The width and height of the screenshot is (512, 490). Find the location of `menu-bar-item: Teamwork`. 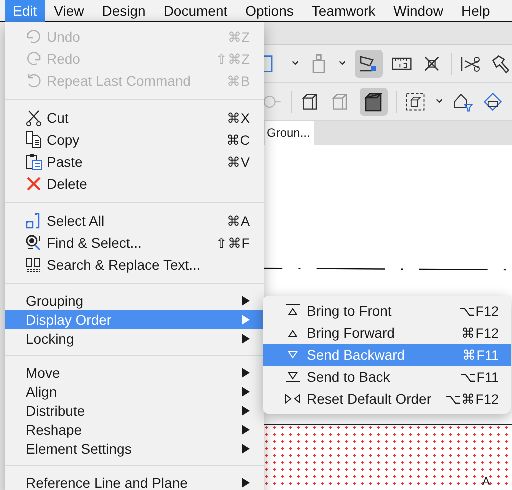

menu-bar-item: Teamwork is located at coordinates (343, 11).